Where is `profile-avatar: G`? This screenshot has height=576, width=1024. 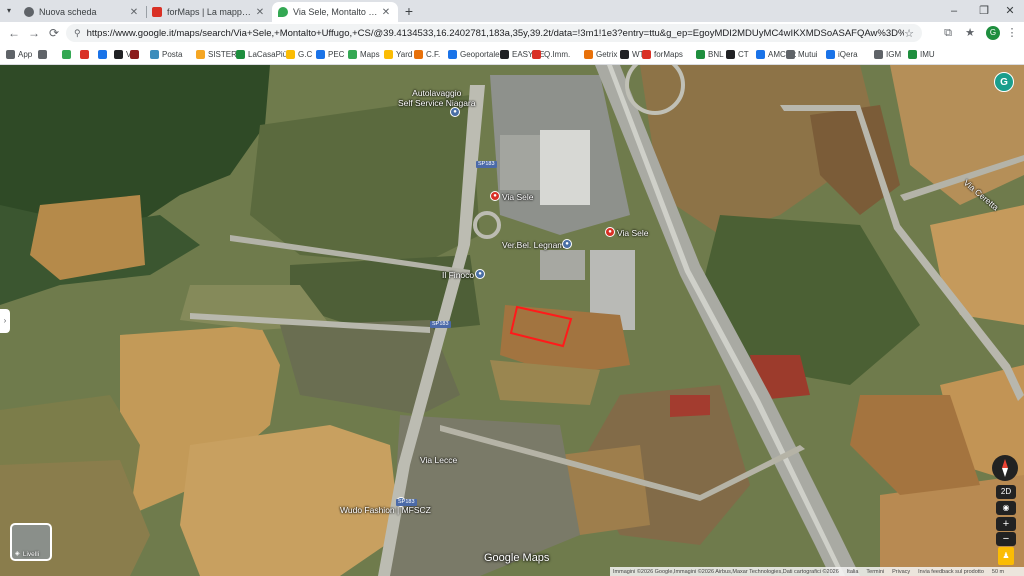 profile-avatar: G is located at coordinates (993, 33).